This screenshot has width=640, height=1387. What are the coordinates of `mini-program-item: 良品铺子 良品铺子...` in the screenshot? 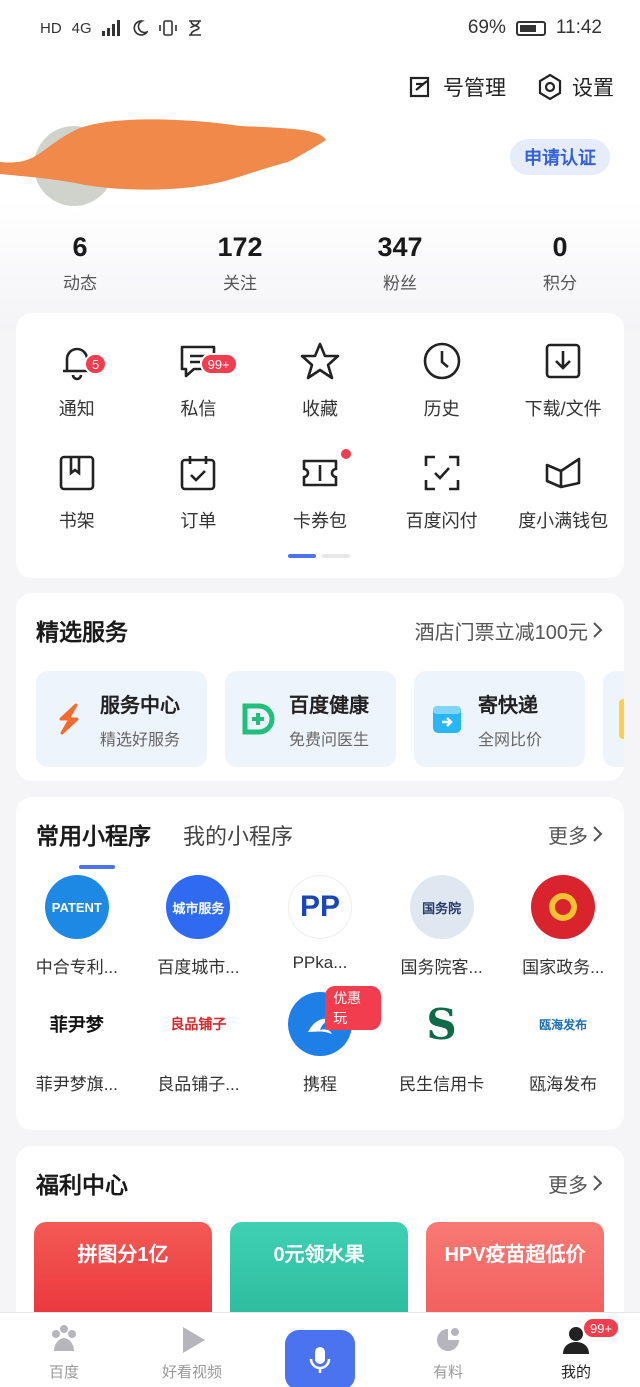 It's located at (199, 1043).